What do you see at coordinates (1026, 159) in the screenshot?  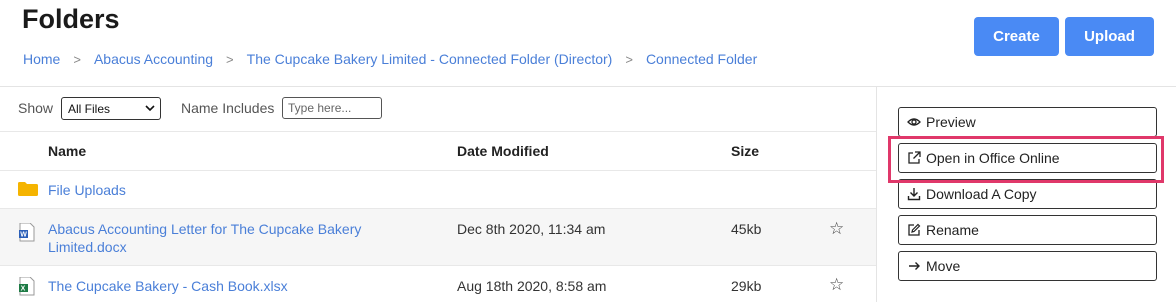 I see `highlight-box` at bounding box center [1026, 159].